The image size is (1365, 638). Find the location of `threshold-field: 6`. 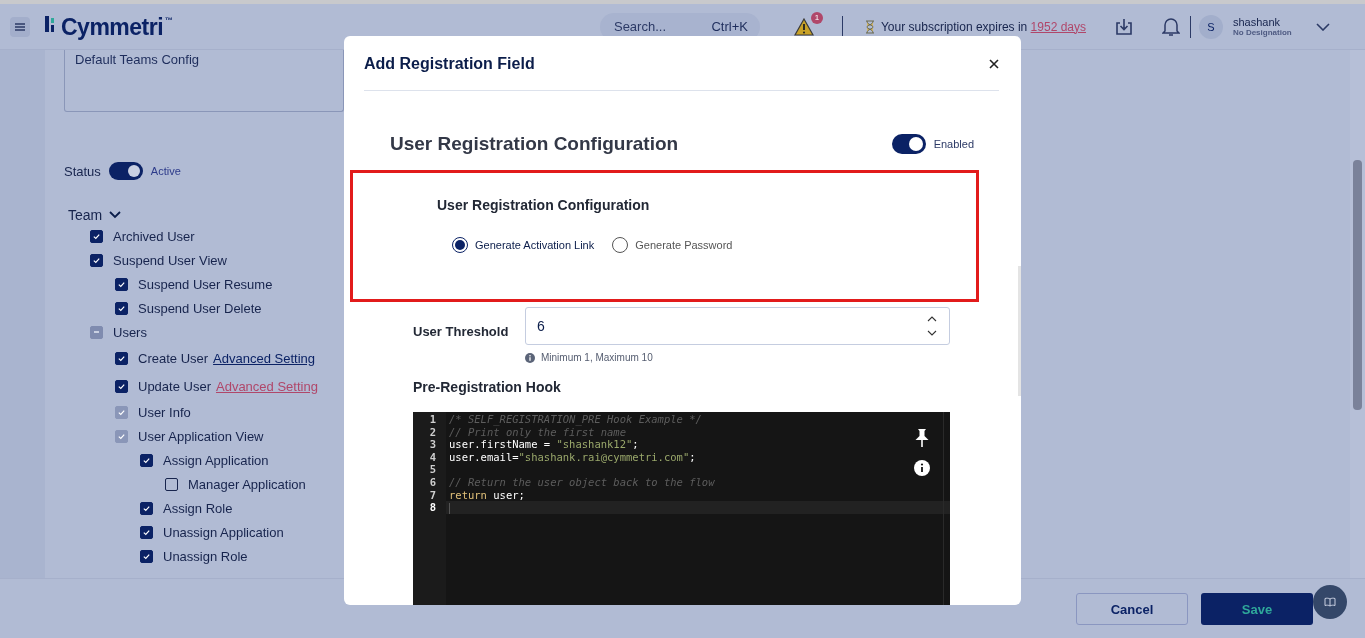

threshold-field: 6 is located at coordinates (737, 326).